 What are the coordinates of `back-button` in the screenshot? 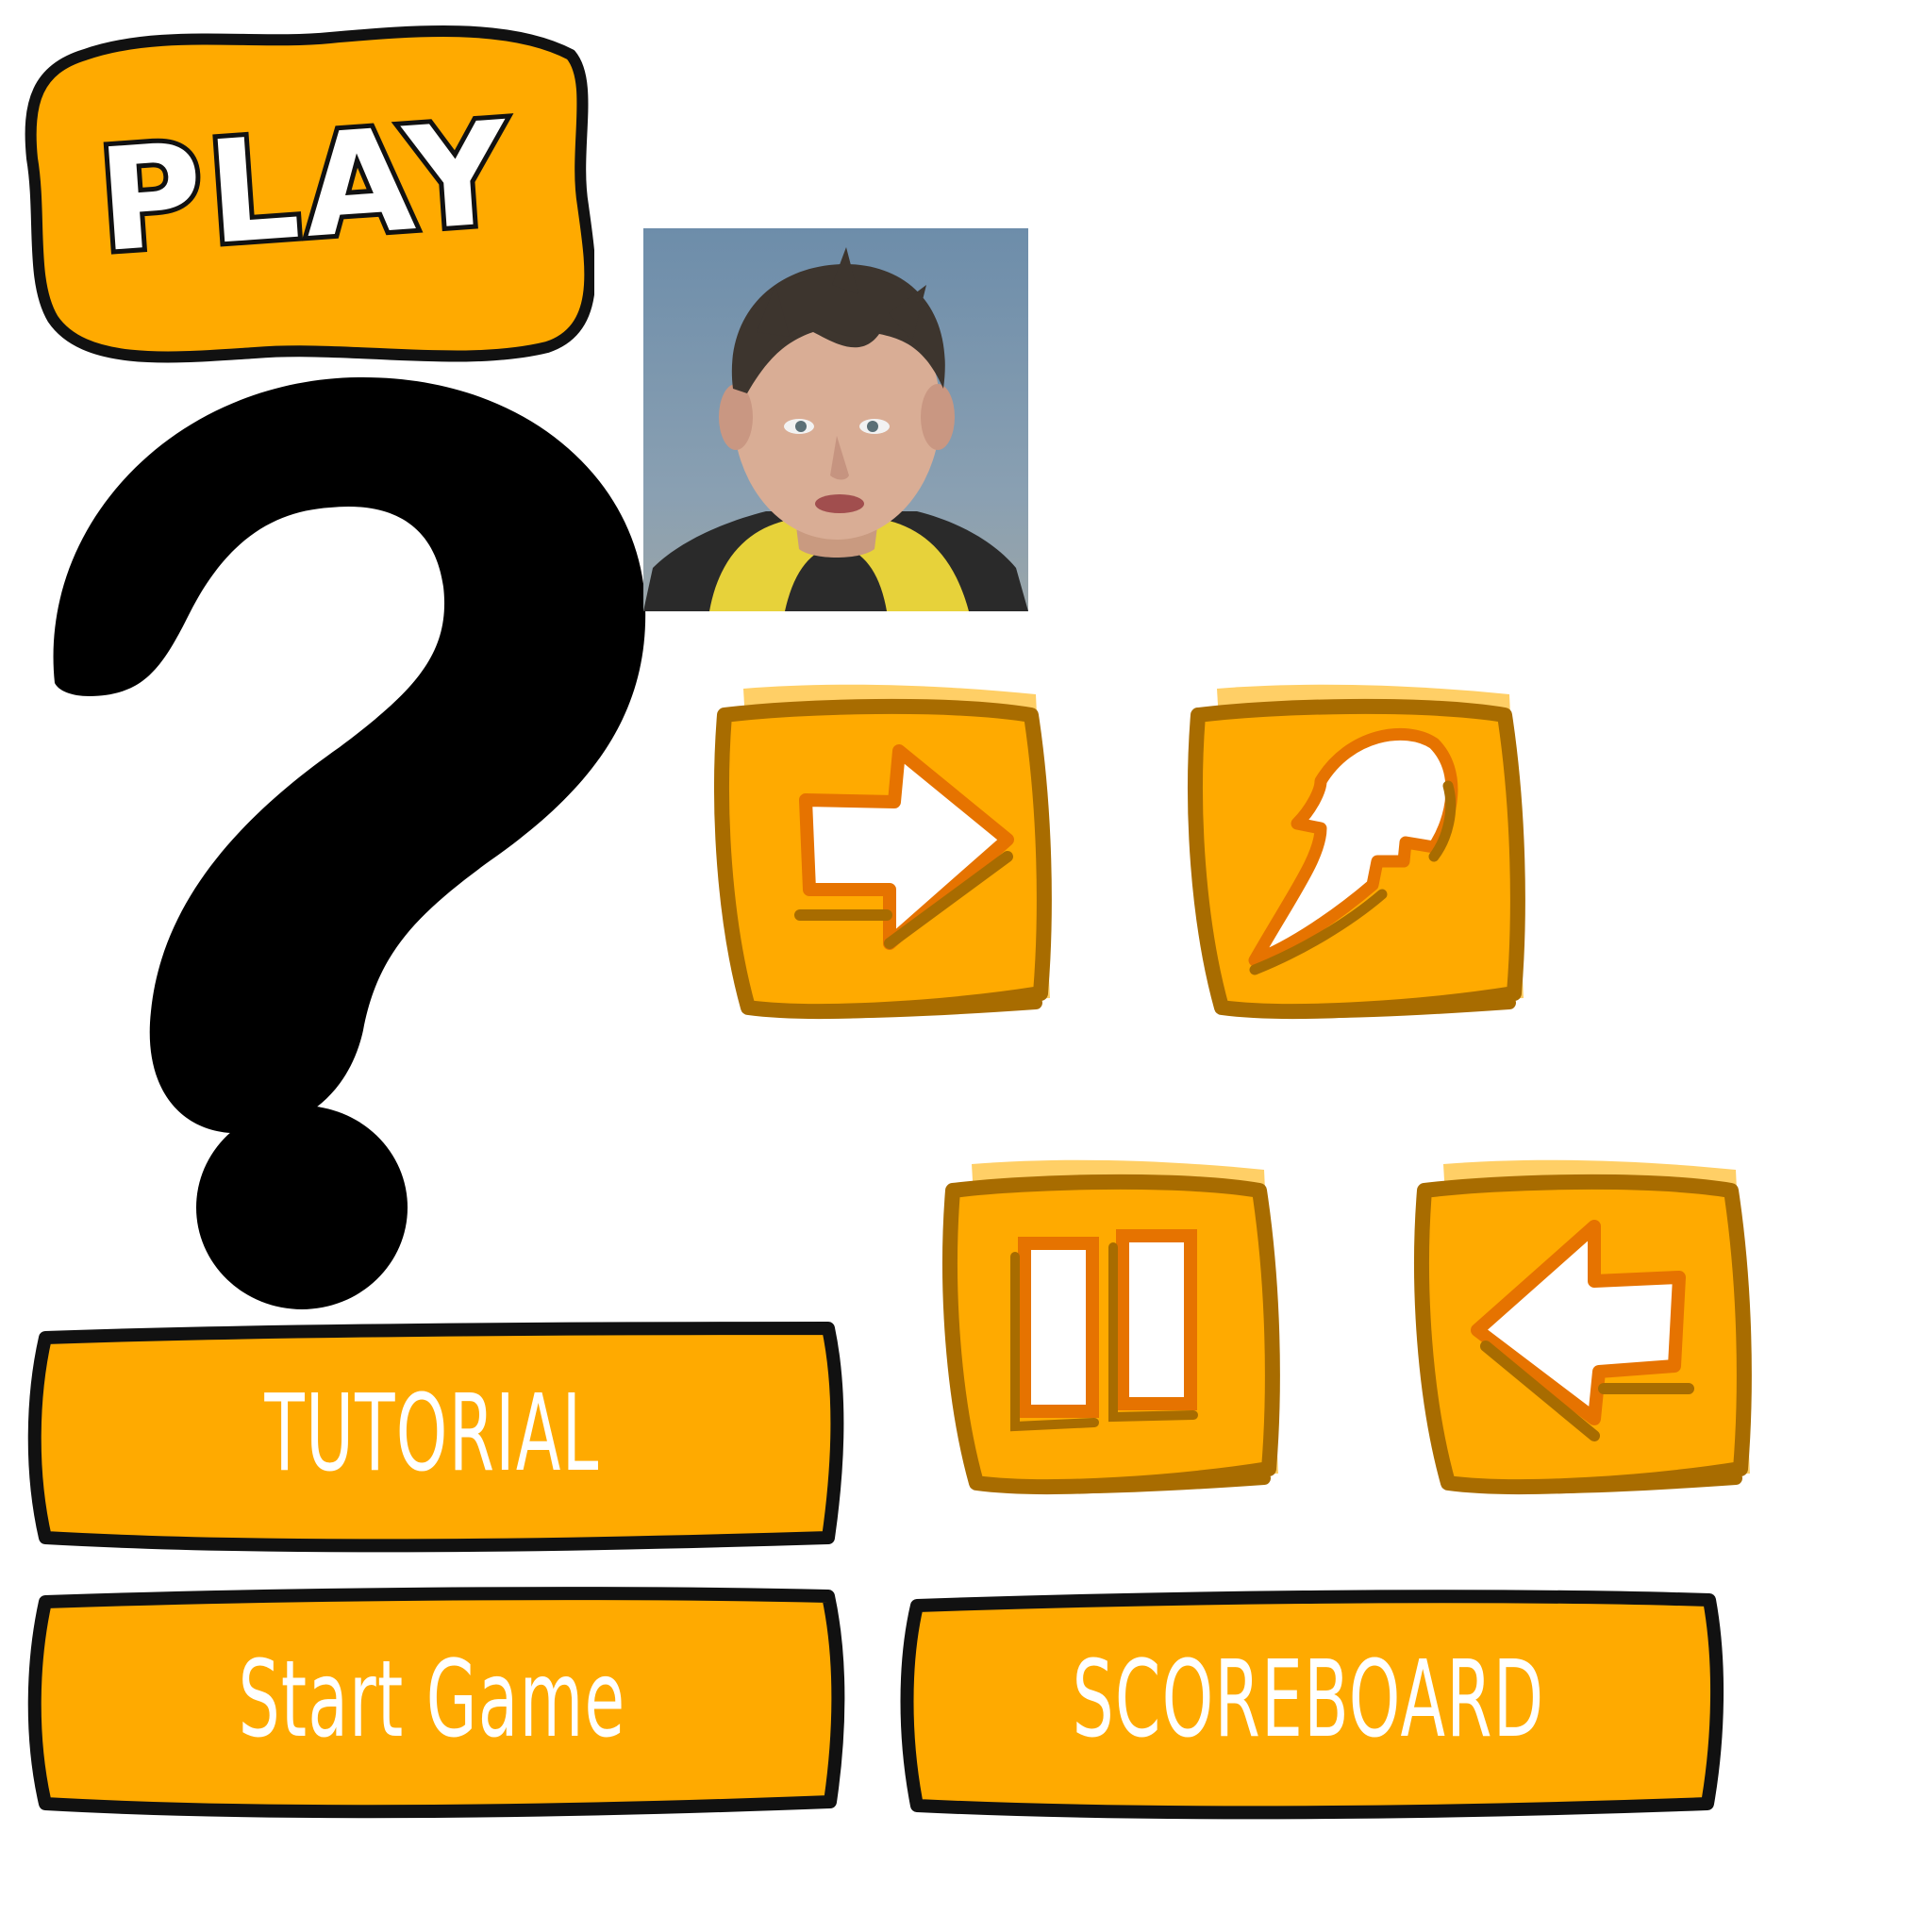 It's located at (1585, 1332).